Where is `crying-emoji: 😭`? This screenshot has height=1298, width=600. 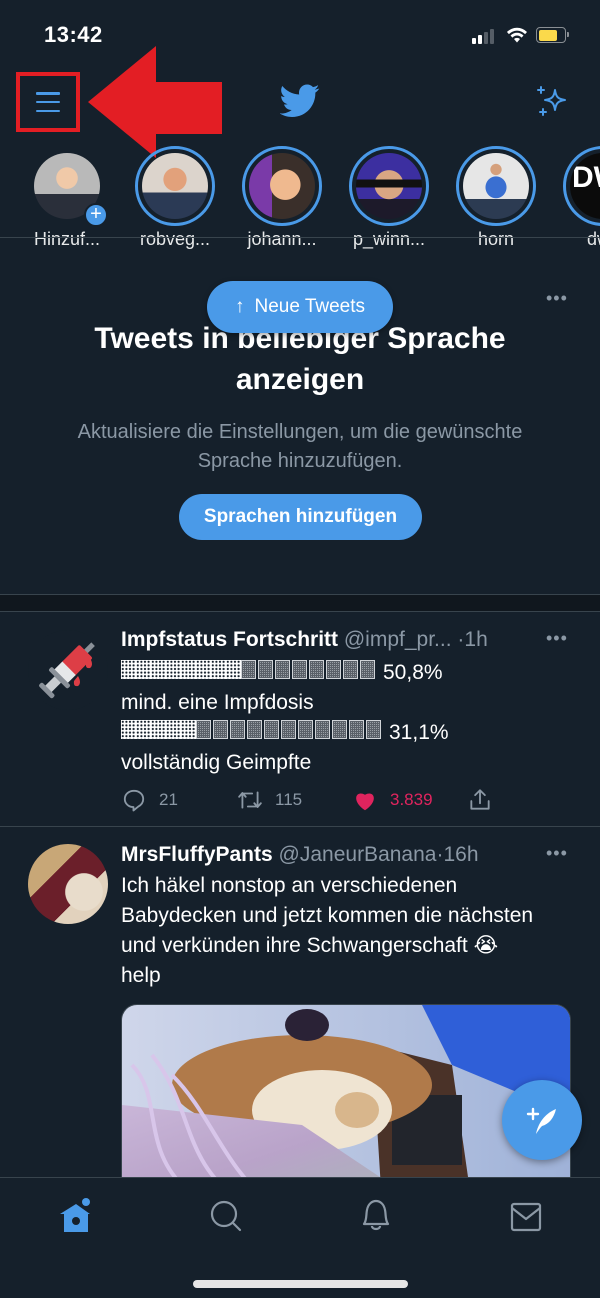
crying-emoji: 😭 is located at coordinates (486, 945).